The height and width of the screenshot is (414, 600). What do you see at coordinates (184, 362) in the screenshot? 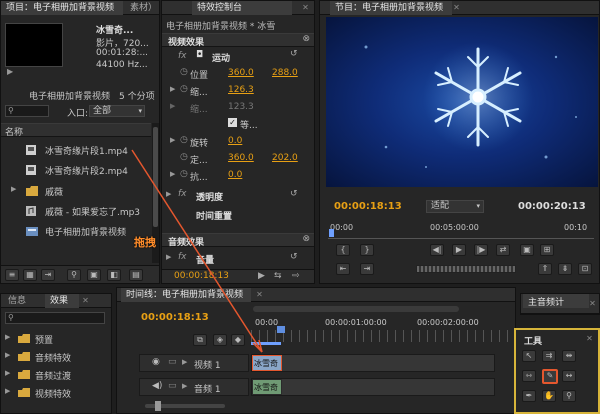
I see `expand-track-icon: ▶` at bounding box center [184, 362].